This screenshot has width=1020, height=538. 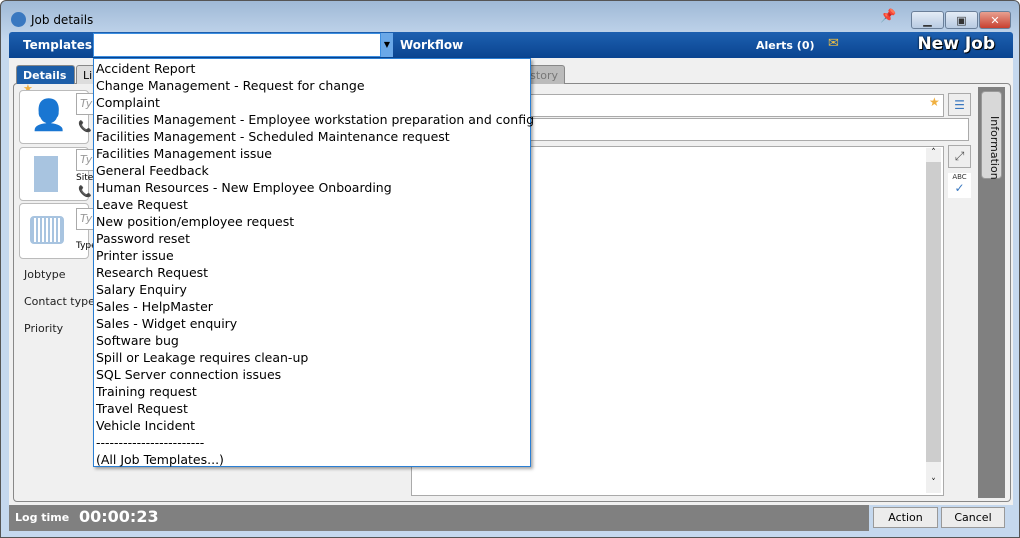 I want to click on site-label: Site, so click(x=85, y=178).